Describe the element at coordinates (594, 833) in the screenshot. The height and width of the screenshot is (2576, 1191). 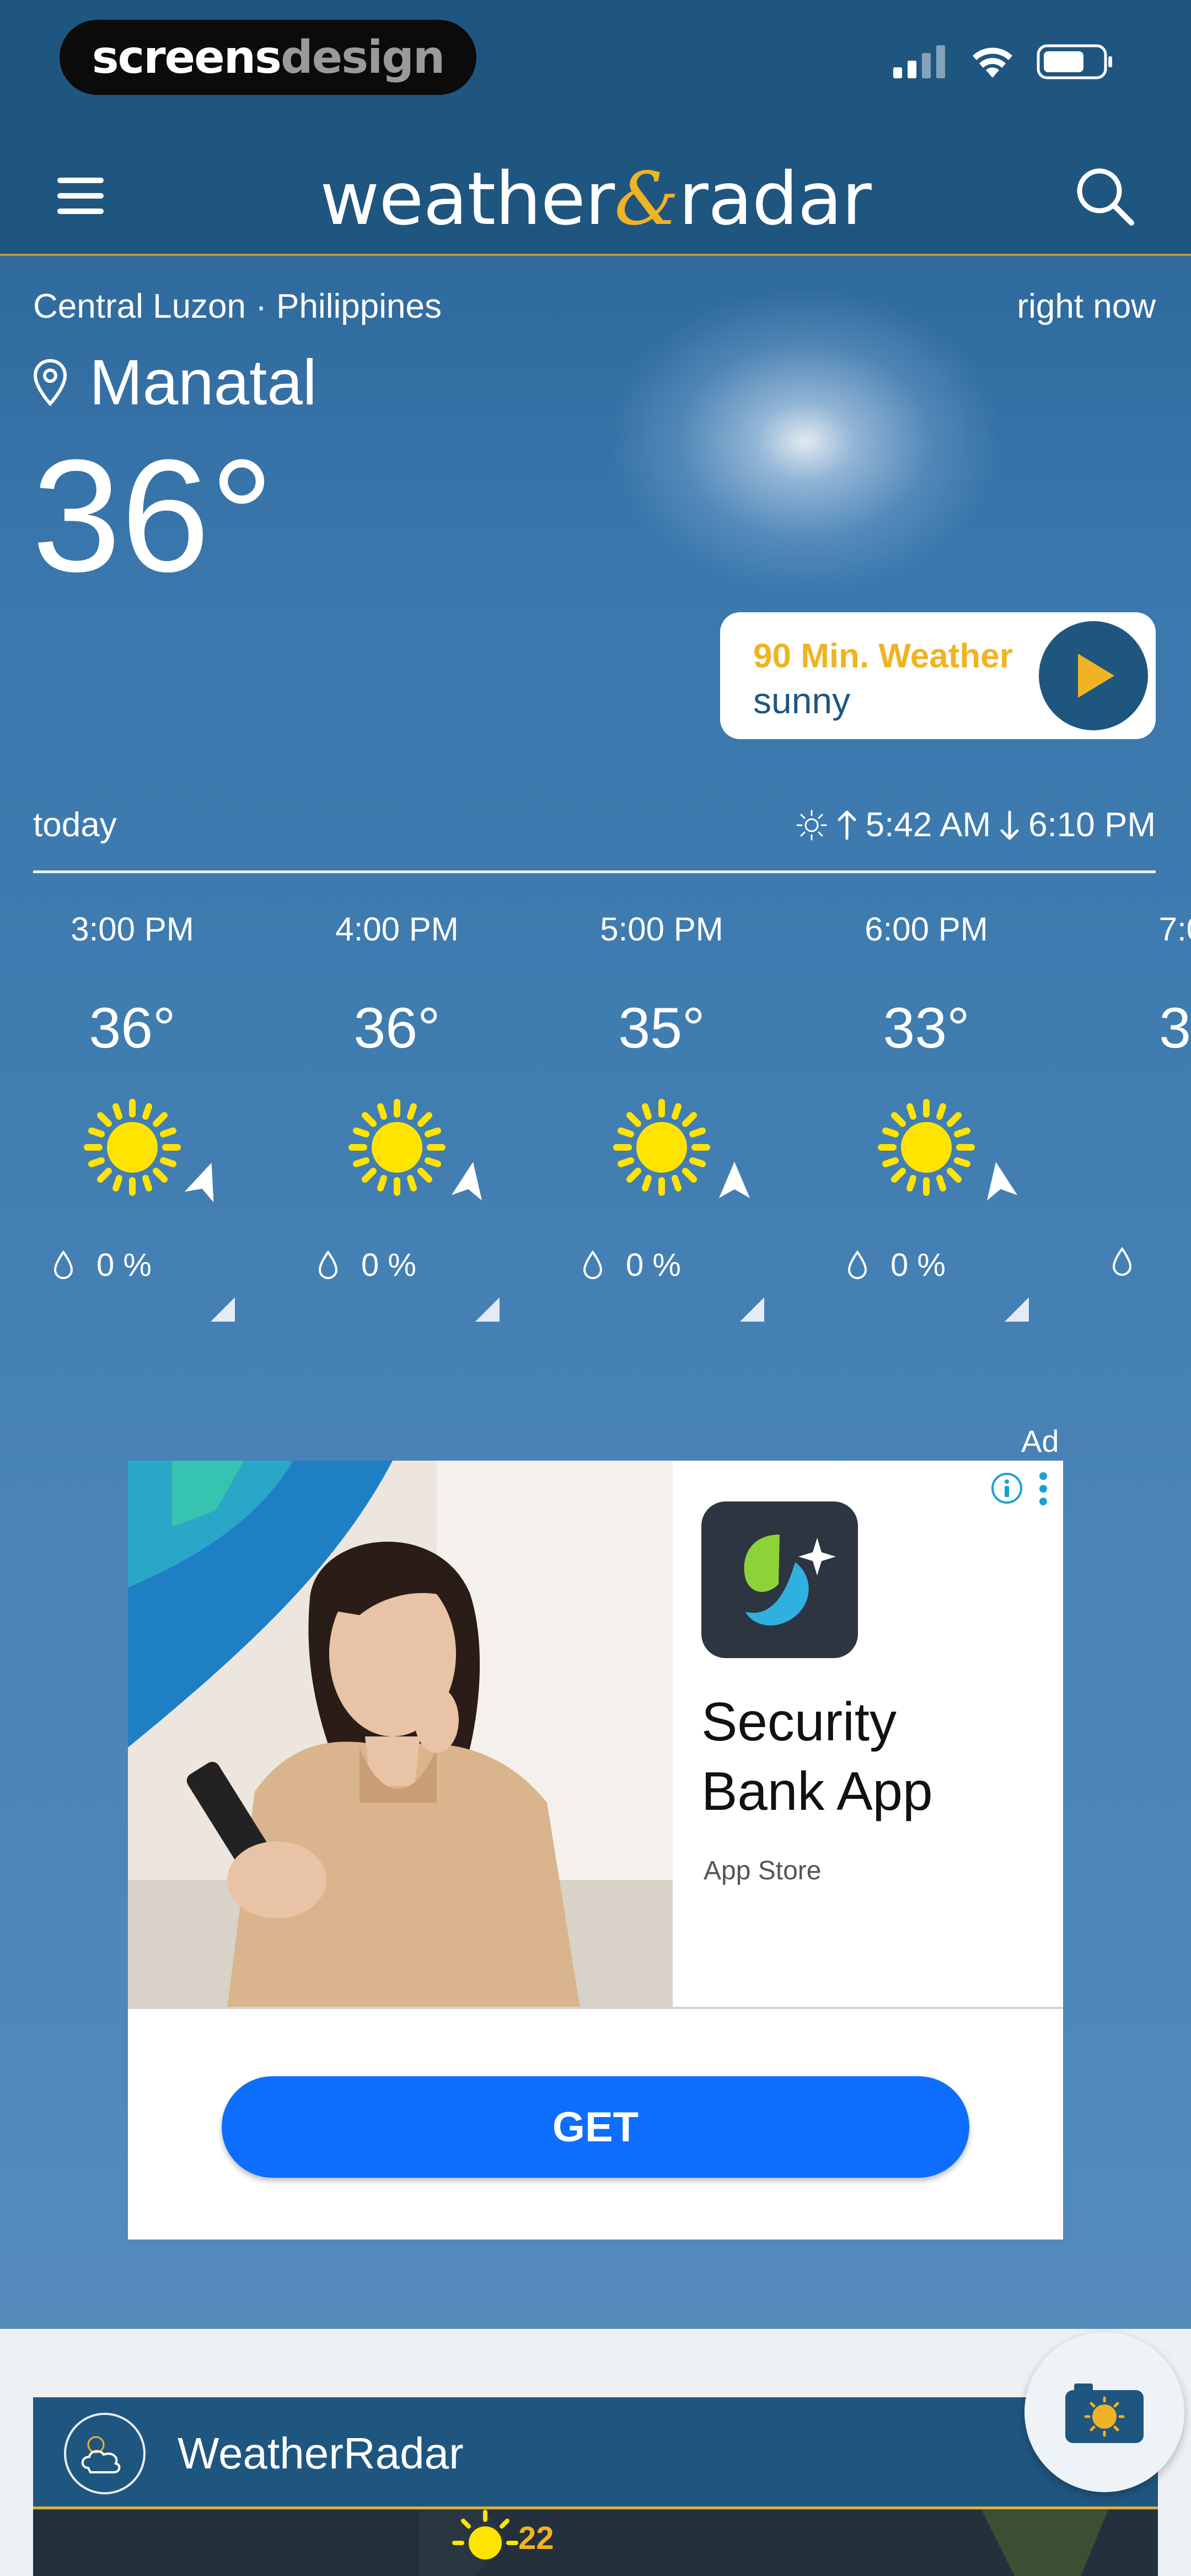
I see `today-header: today 5:42 AM 6:10 PM` at that location.